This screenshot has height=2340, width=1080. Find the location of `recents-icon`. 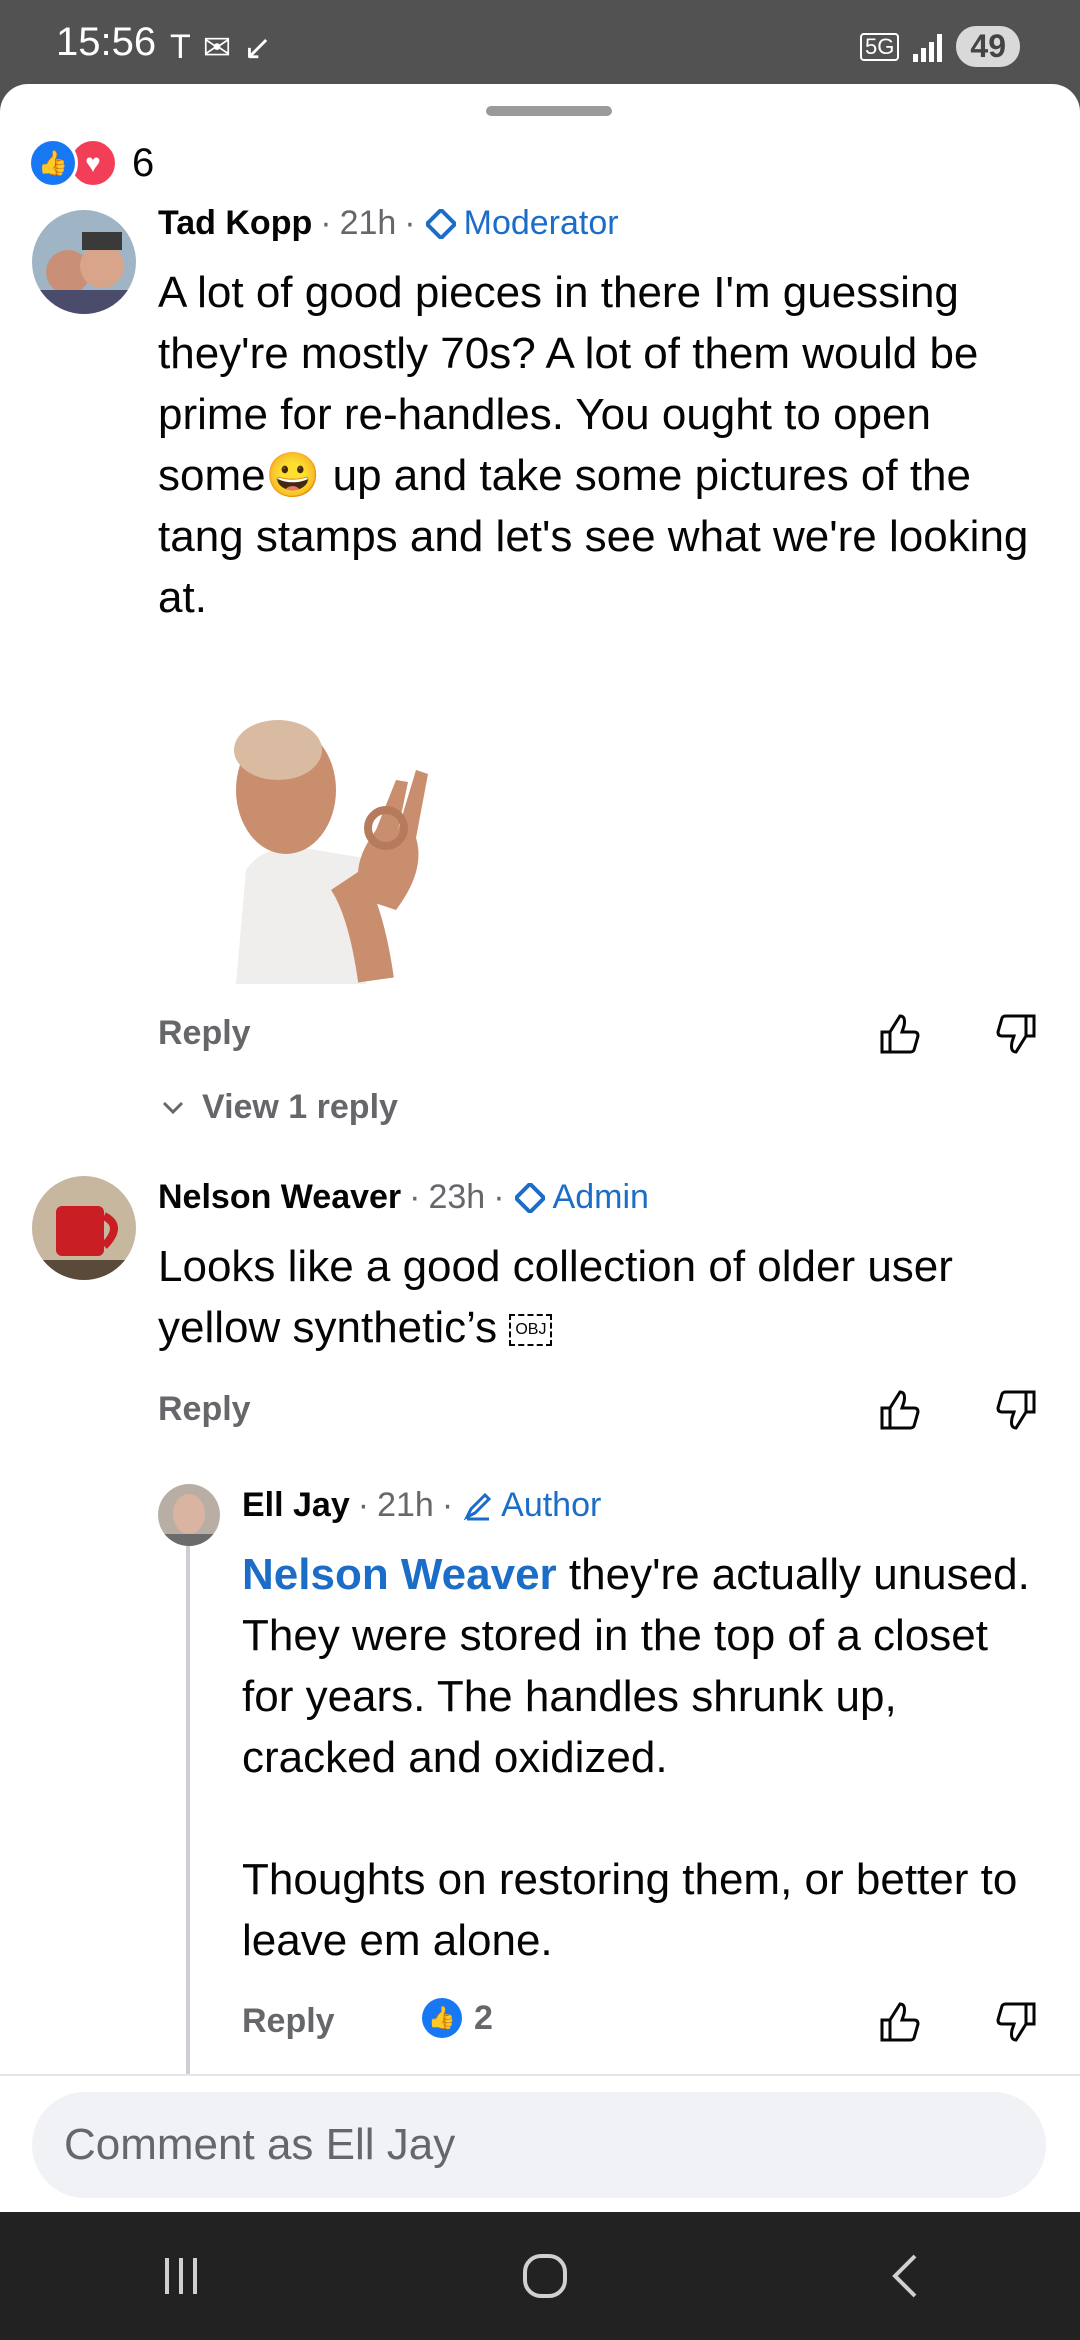

recents-icon is located at coordinates (181, 2276).